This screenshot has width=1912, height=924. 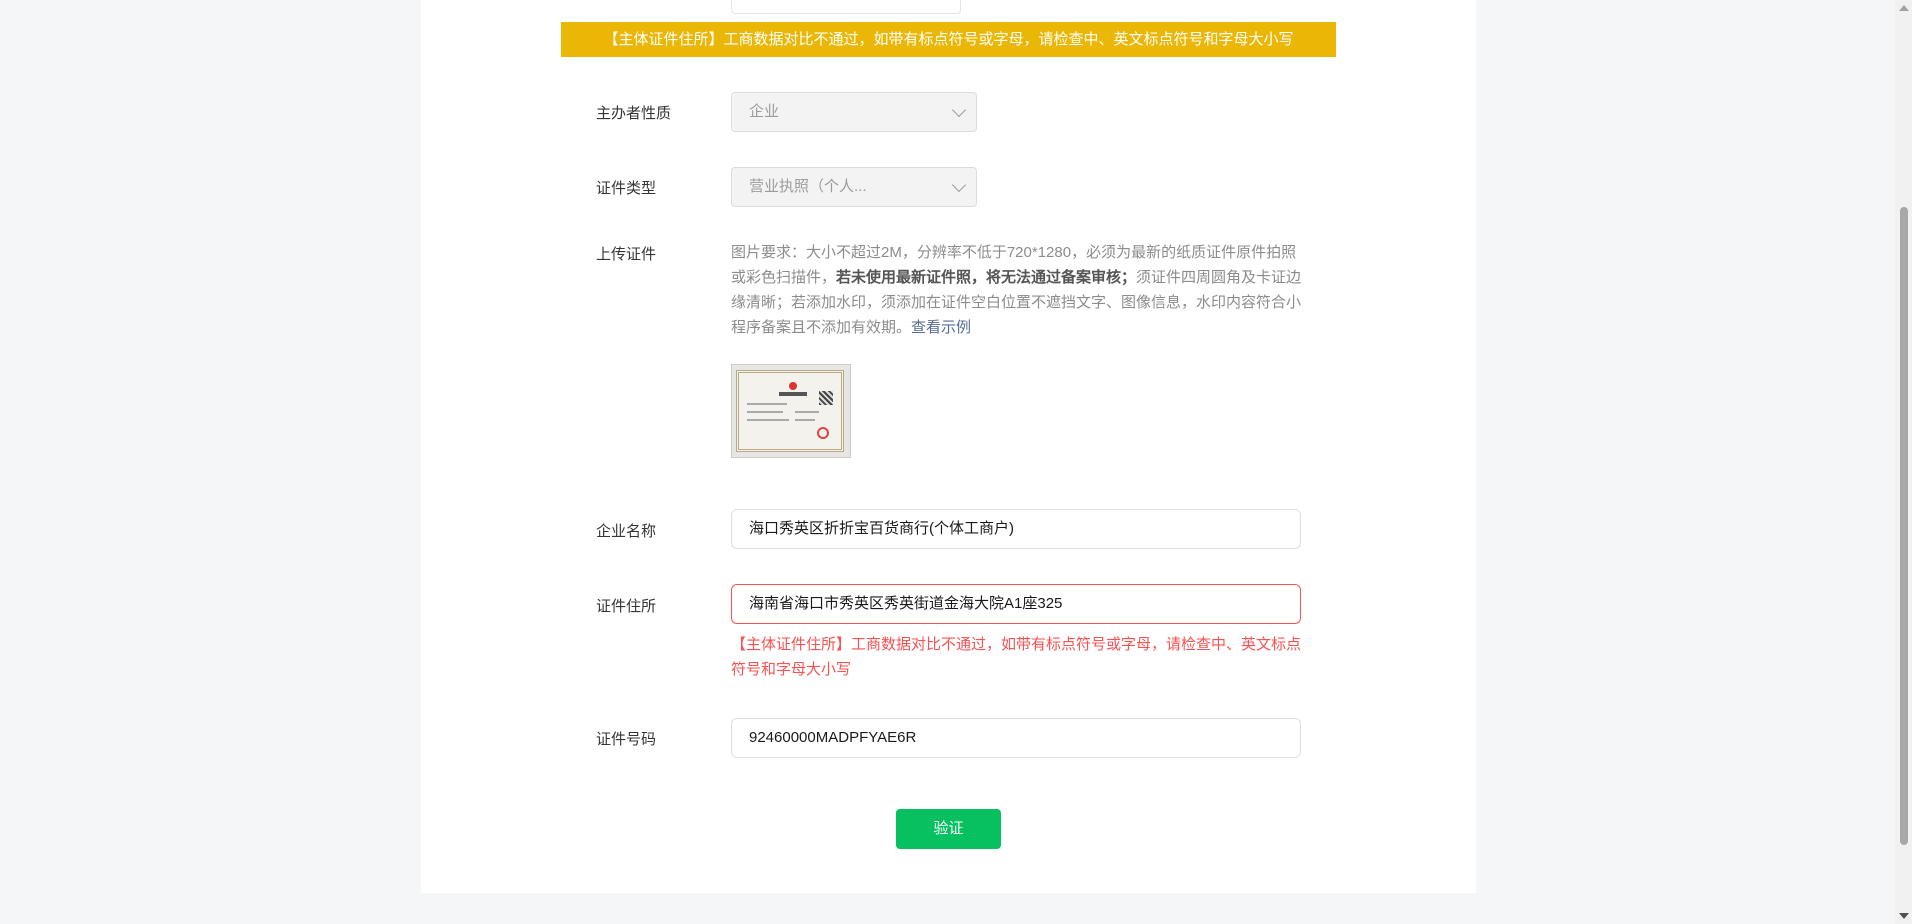 What do you see at coordinates (948, 829) in the screenshot?
I see `verify-button: 验证` at bounding box center [948, 829].